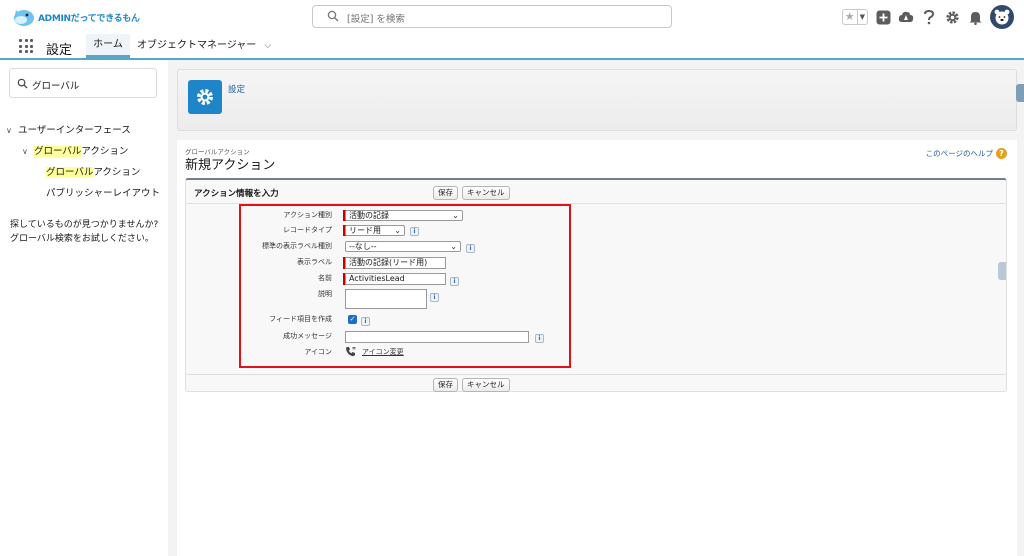 This screenshot has height=556, width=1024. Describe the element at coordinates (906, 17) in the screenshot. I see `trailhead-cloud-icon` at that location.